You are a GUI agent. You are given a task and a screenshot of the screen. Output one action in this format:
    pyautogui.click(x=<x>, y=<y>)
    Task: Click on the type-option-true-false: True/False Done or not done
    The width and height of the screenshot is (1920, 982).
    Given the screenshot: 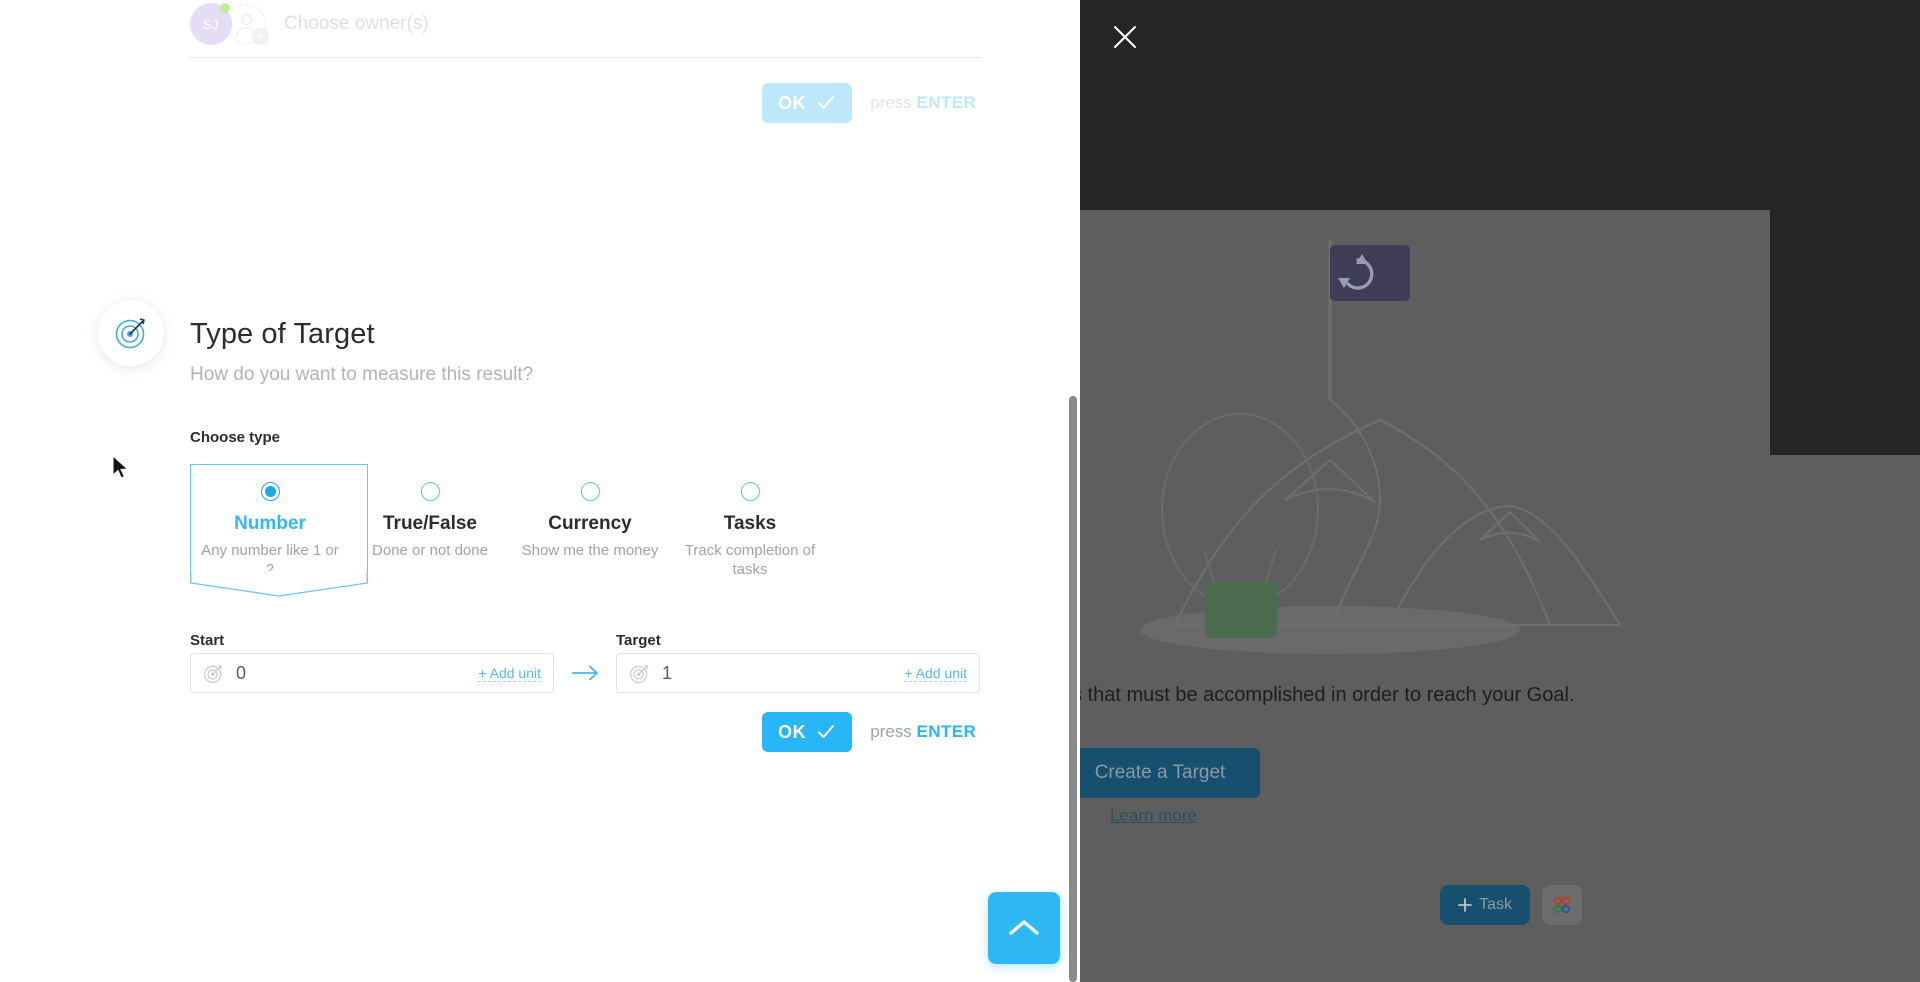 What is the action you would take?
    pyautogui.click(x=430, y=526)
    